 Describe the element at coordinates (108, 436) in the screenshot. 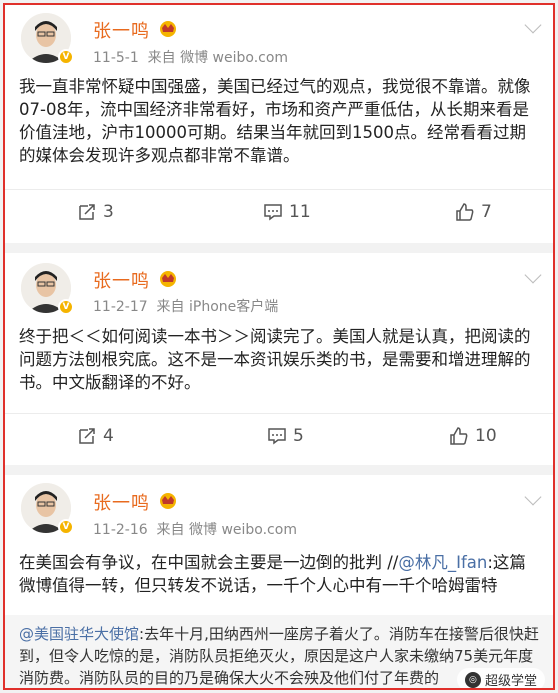

I see `repost-count: 4` at that location.